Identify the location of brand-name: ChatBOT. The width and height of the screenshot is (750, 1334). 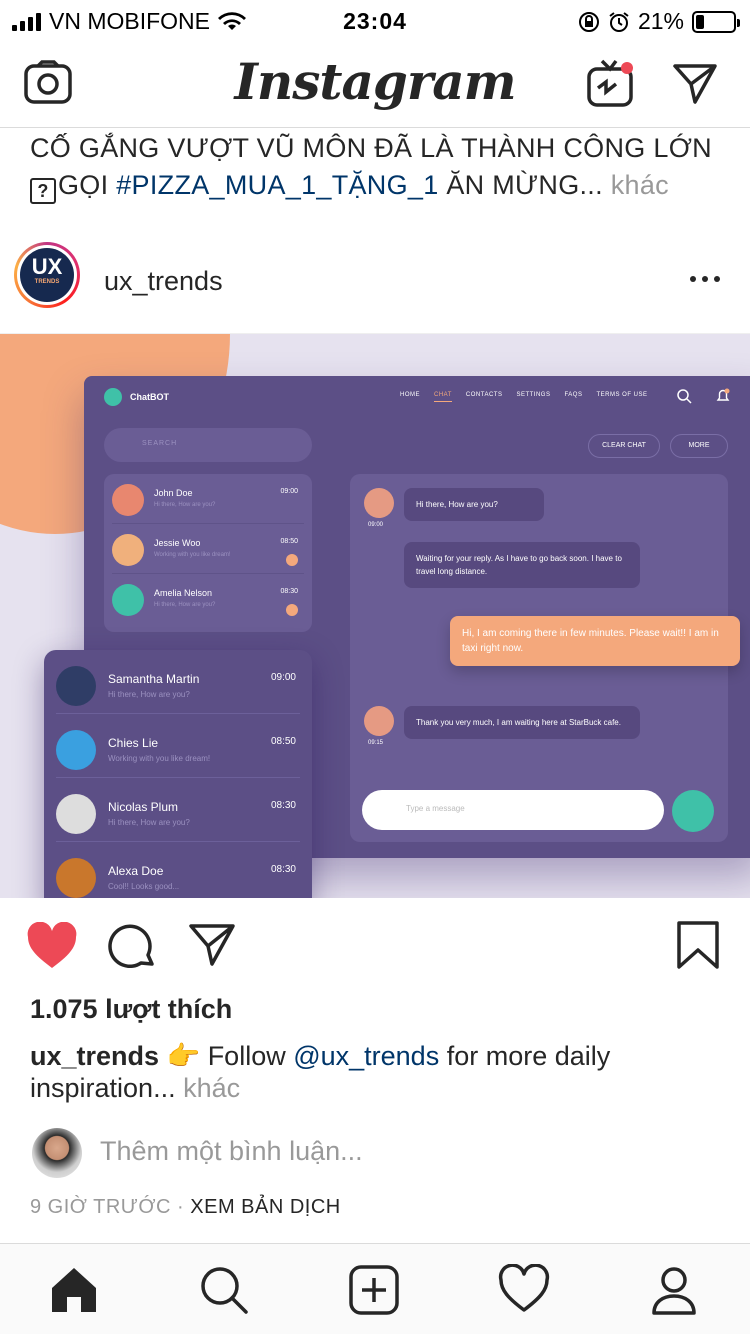
(149, 397).